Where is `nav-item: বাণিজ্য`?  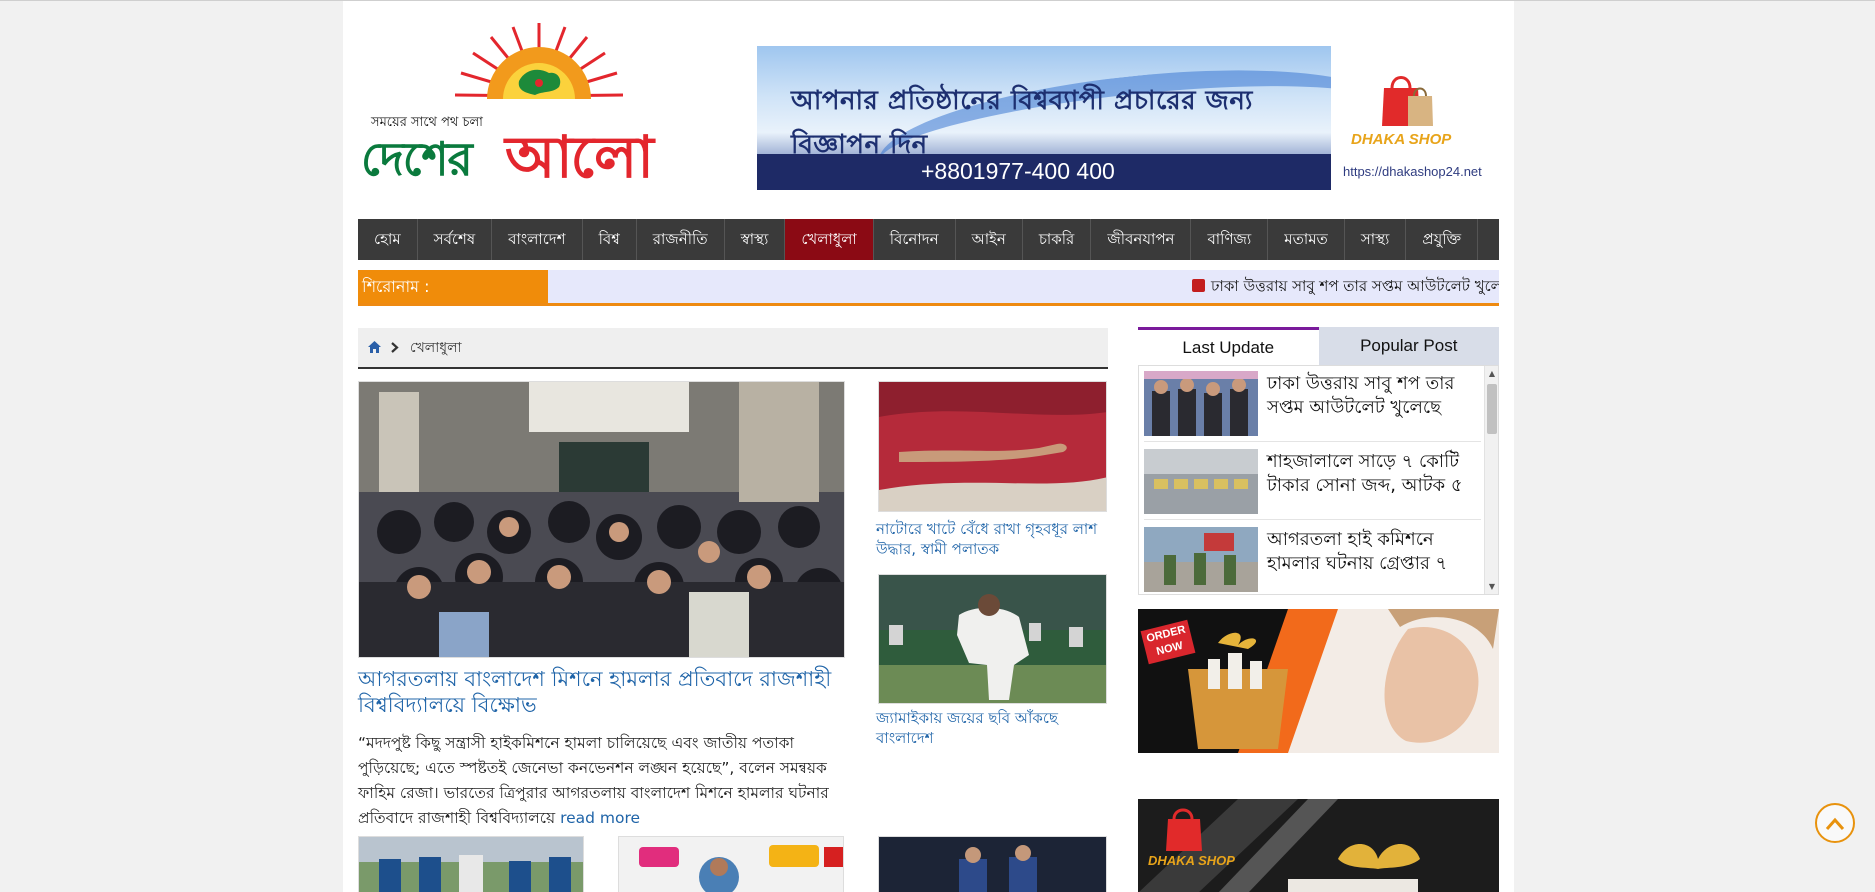 nav-item: বাণিজ্য is located at coordinates (1230, 239).